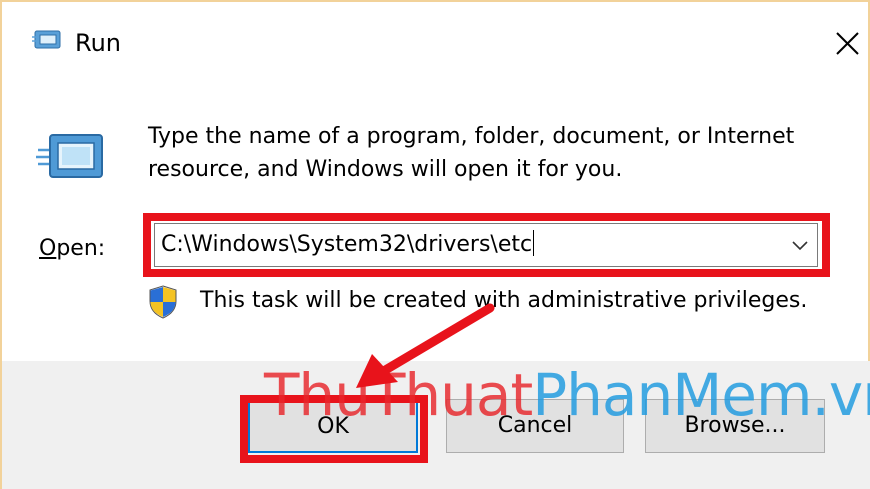 This screenshot has width=870, height=489. Describe the element at coordinates (163, 302) in the screenshot. I see `uac-shield-icon` at that location.